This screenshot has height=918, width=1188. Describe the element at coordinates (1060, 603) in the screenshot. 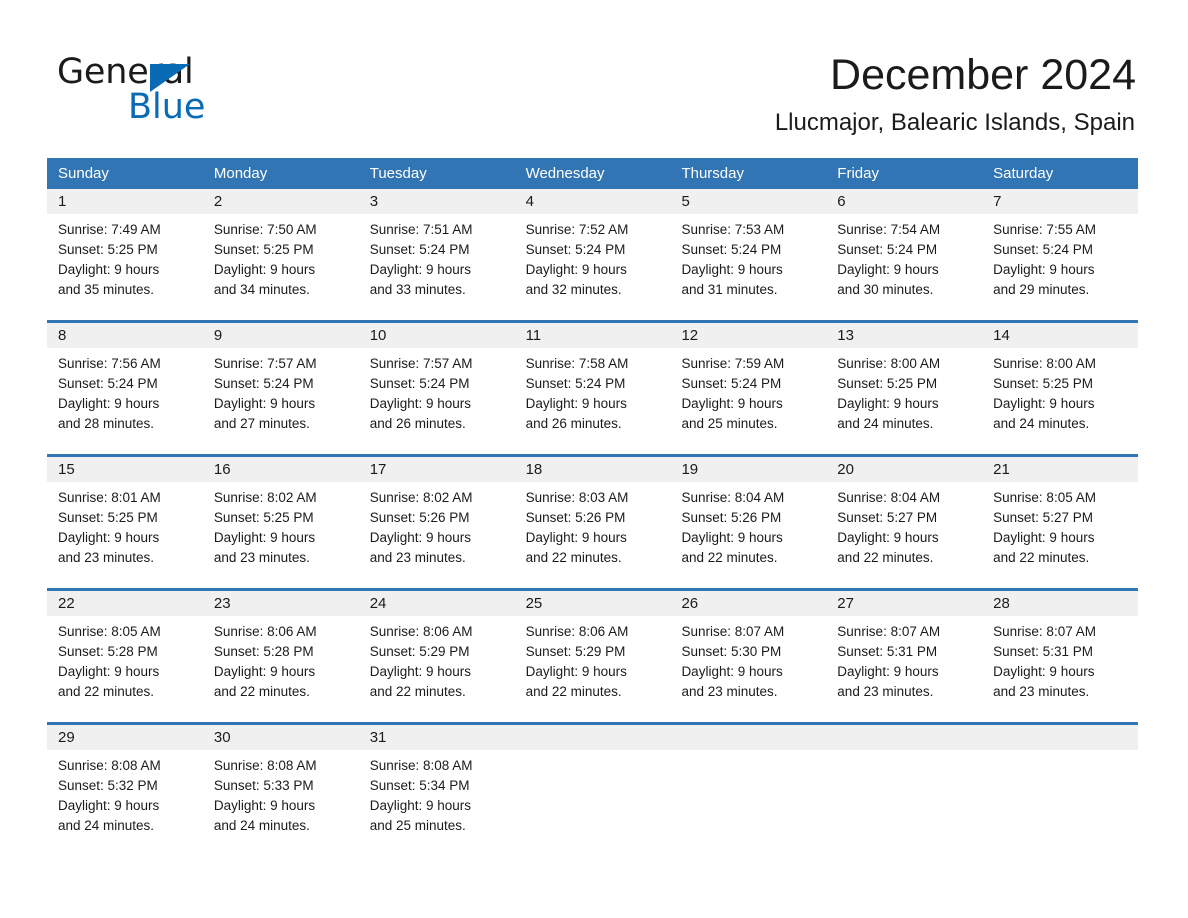

I see `day-number: 28` at that location.